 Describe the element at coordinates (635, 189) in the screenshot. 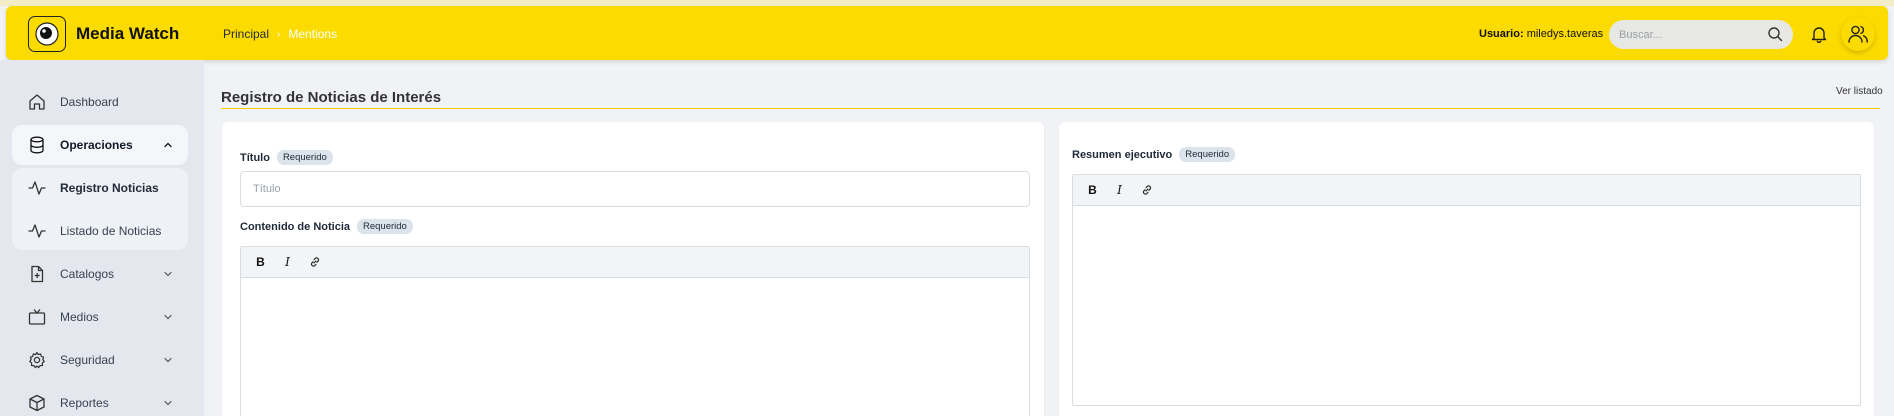

I see `title-input` at that location.